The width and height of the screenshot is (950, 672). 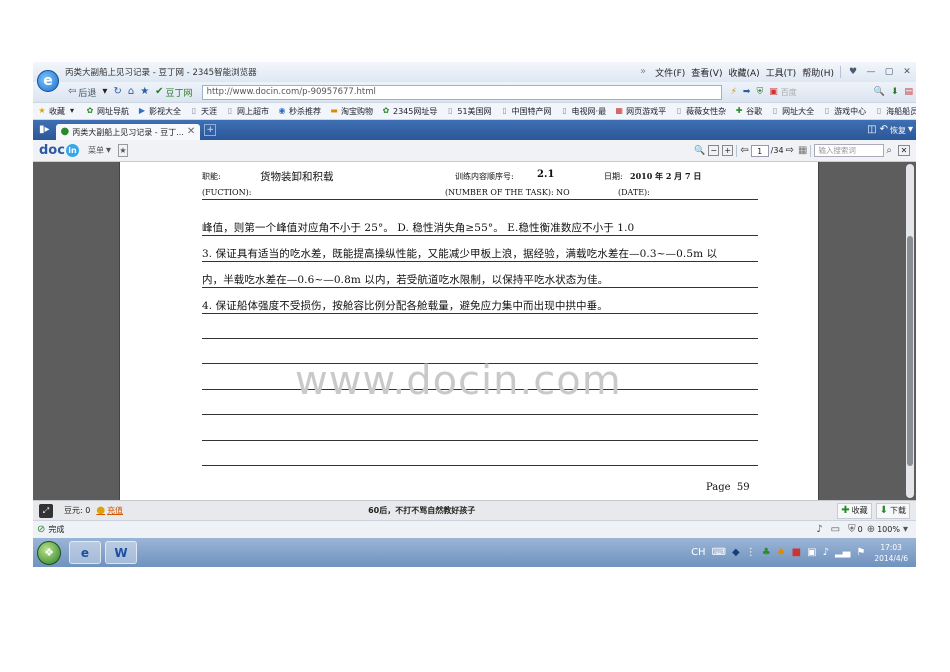 What do you see at coordinates (744, 150) in the screenshot?
I see `prev-page-icon: ⇦` at bounding box center [744, 150].